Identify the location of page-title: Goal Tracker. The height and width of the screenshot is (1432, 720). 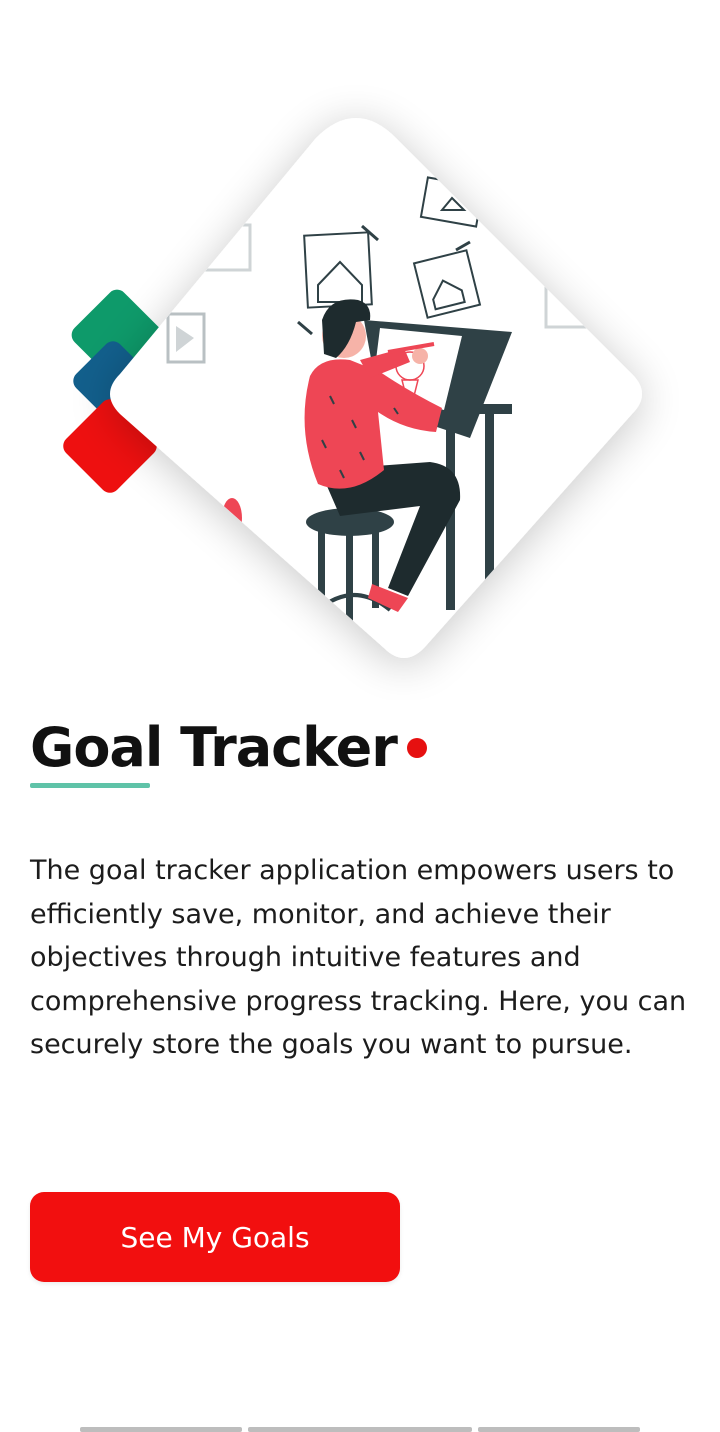
(214, 747).